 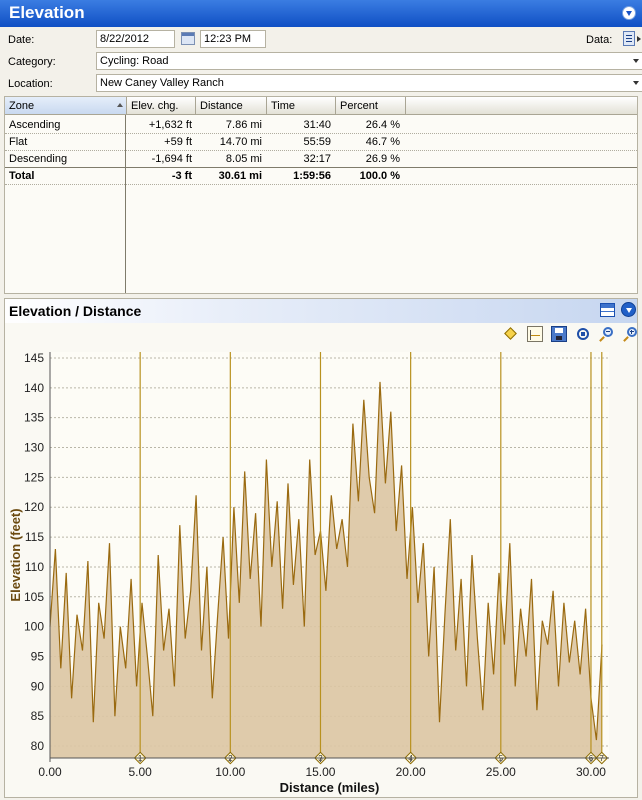 I want to click on y-tick-label: 90, so click(x=38, y=686).